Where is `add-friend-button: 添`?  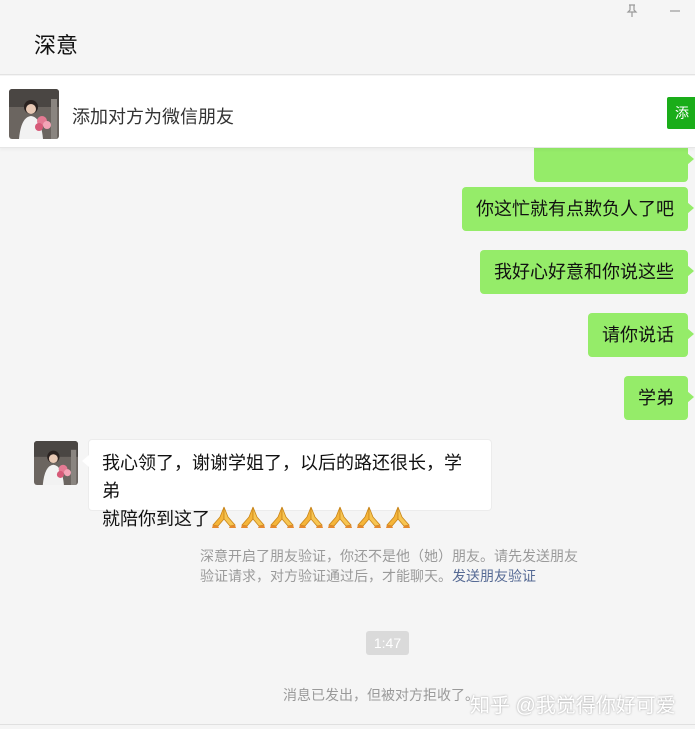 add-friend-button: 添 is located at coordinates (681, 113).